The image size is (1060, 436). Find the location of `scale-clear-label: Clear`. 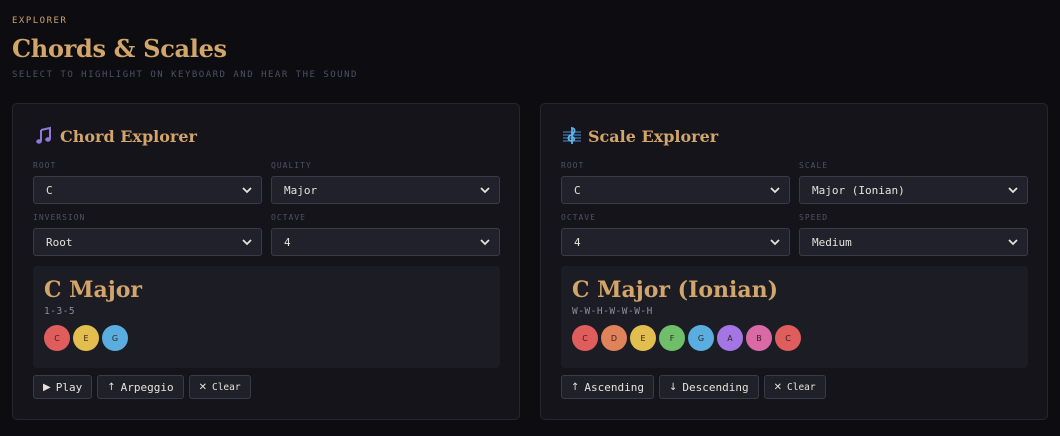

scale-clear-label: Clear is located at coordinates (801, 387).